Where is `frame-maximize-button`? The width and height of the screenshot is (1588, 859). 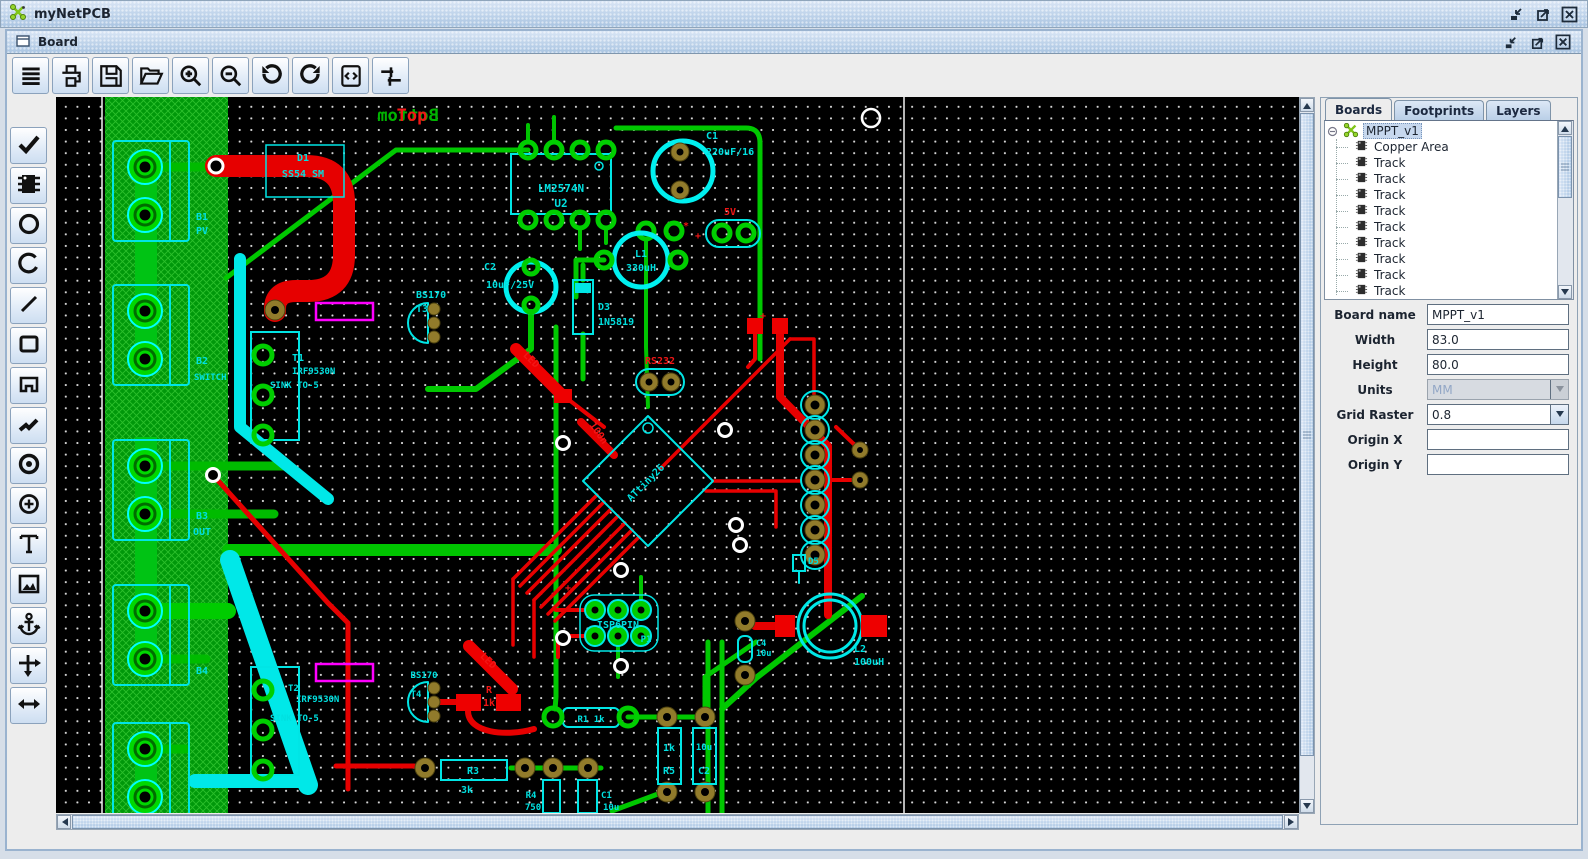
frame-maximize-button is located at coordinates (1537, 42).